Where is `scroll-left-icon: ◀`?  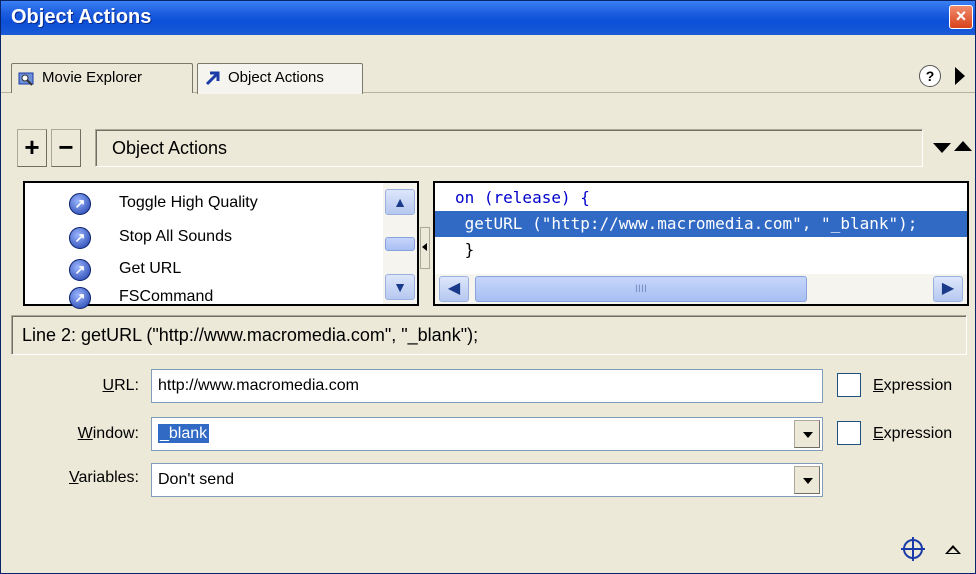 scroll-left-icon: ◀ is located at coordinates (454, 289).